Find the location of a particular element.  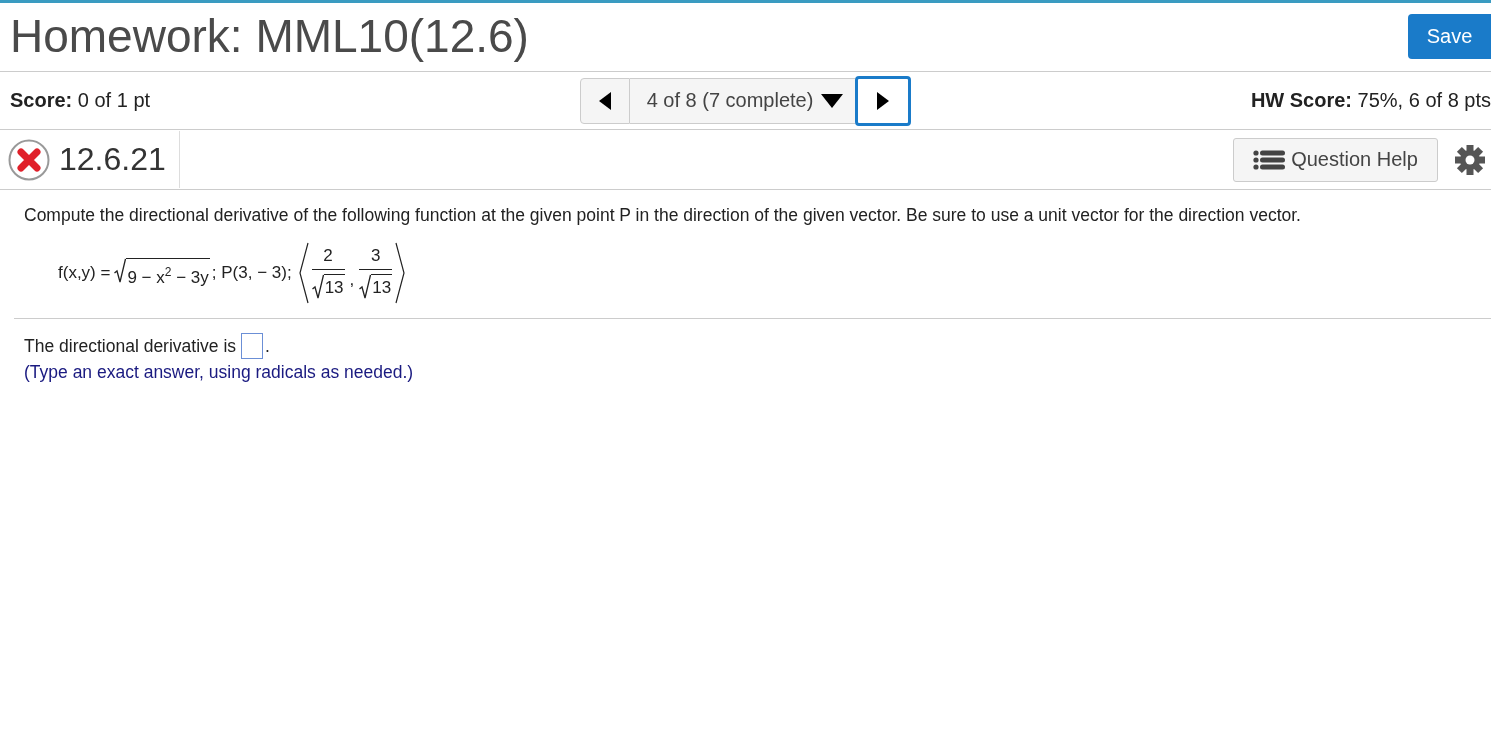

question-number: 12.6.21 is located at coordinates (112, 159).